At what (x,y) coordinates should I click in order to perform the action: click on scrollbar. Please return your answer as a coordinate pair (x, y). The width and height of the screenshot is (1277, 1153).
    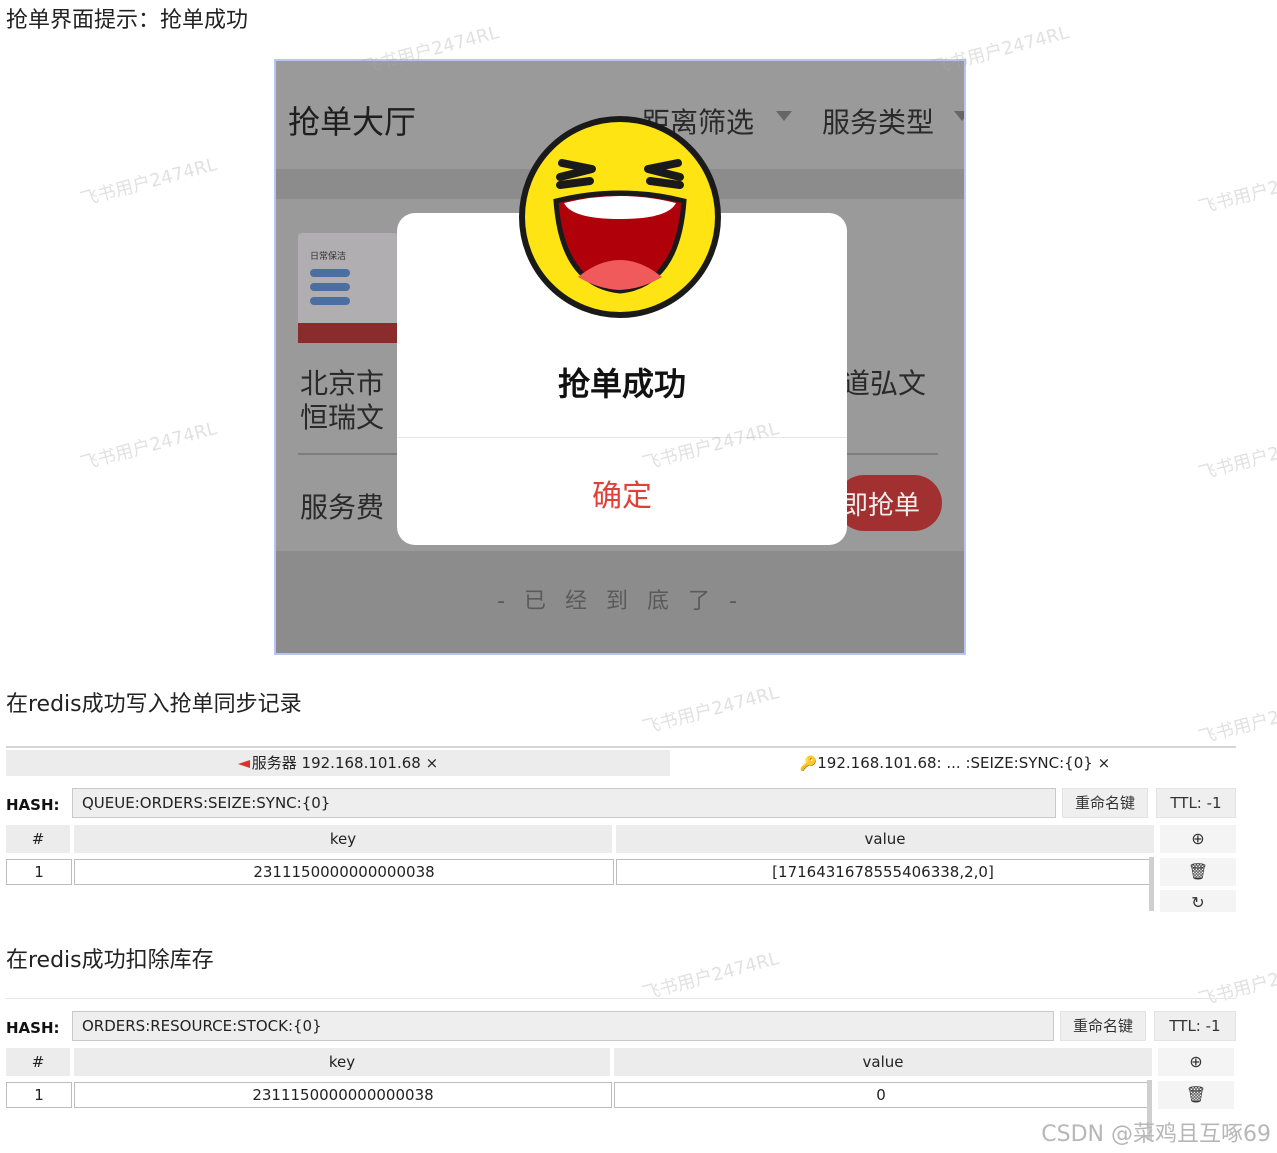
    Looking at the image, I should click on (1151, 884).